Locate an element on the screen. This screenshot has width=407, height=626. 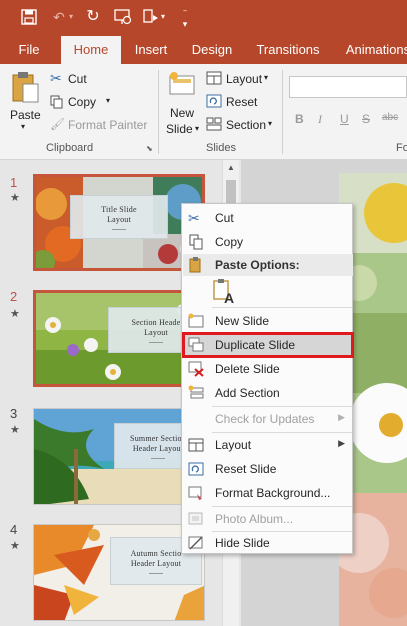
layout-label: Layout is located at coordinates (244, 79).